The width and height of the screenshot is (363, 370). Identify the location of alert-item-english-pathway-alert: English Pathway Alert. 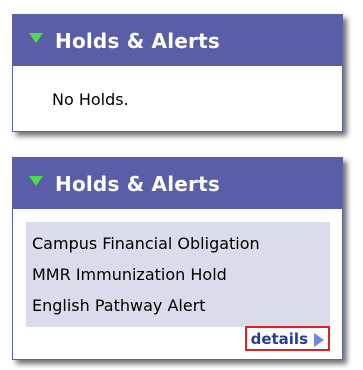
(181, 305).